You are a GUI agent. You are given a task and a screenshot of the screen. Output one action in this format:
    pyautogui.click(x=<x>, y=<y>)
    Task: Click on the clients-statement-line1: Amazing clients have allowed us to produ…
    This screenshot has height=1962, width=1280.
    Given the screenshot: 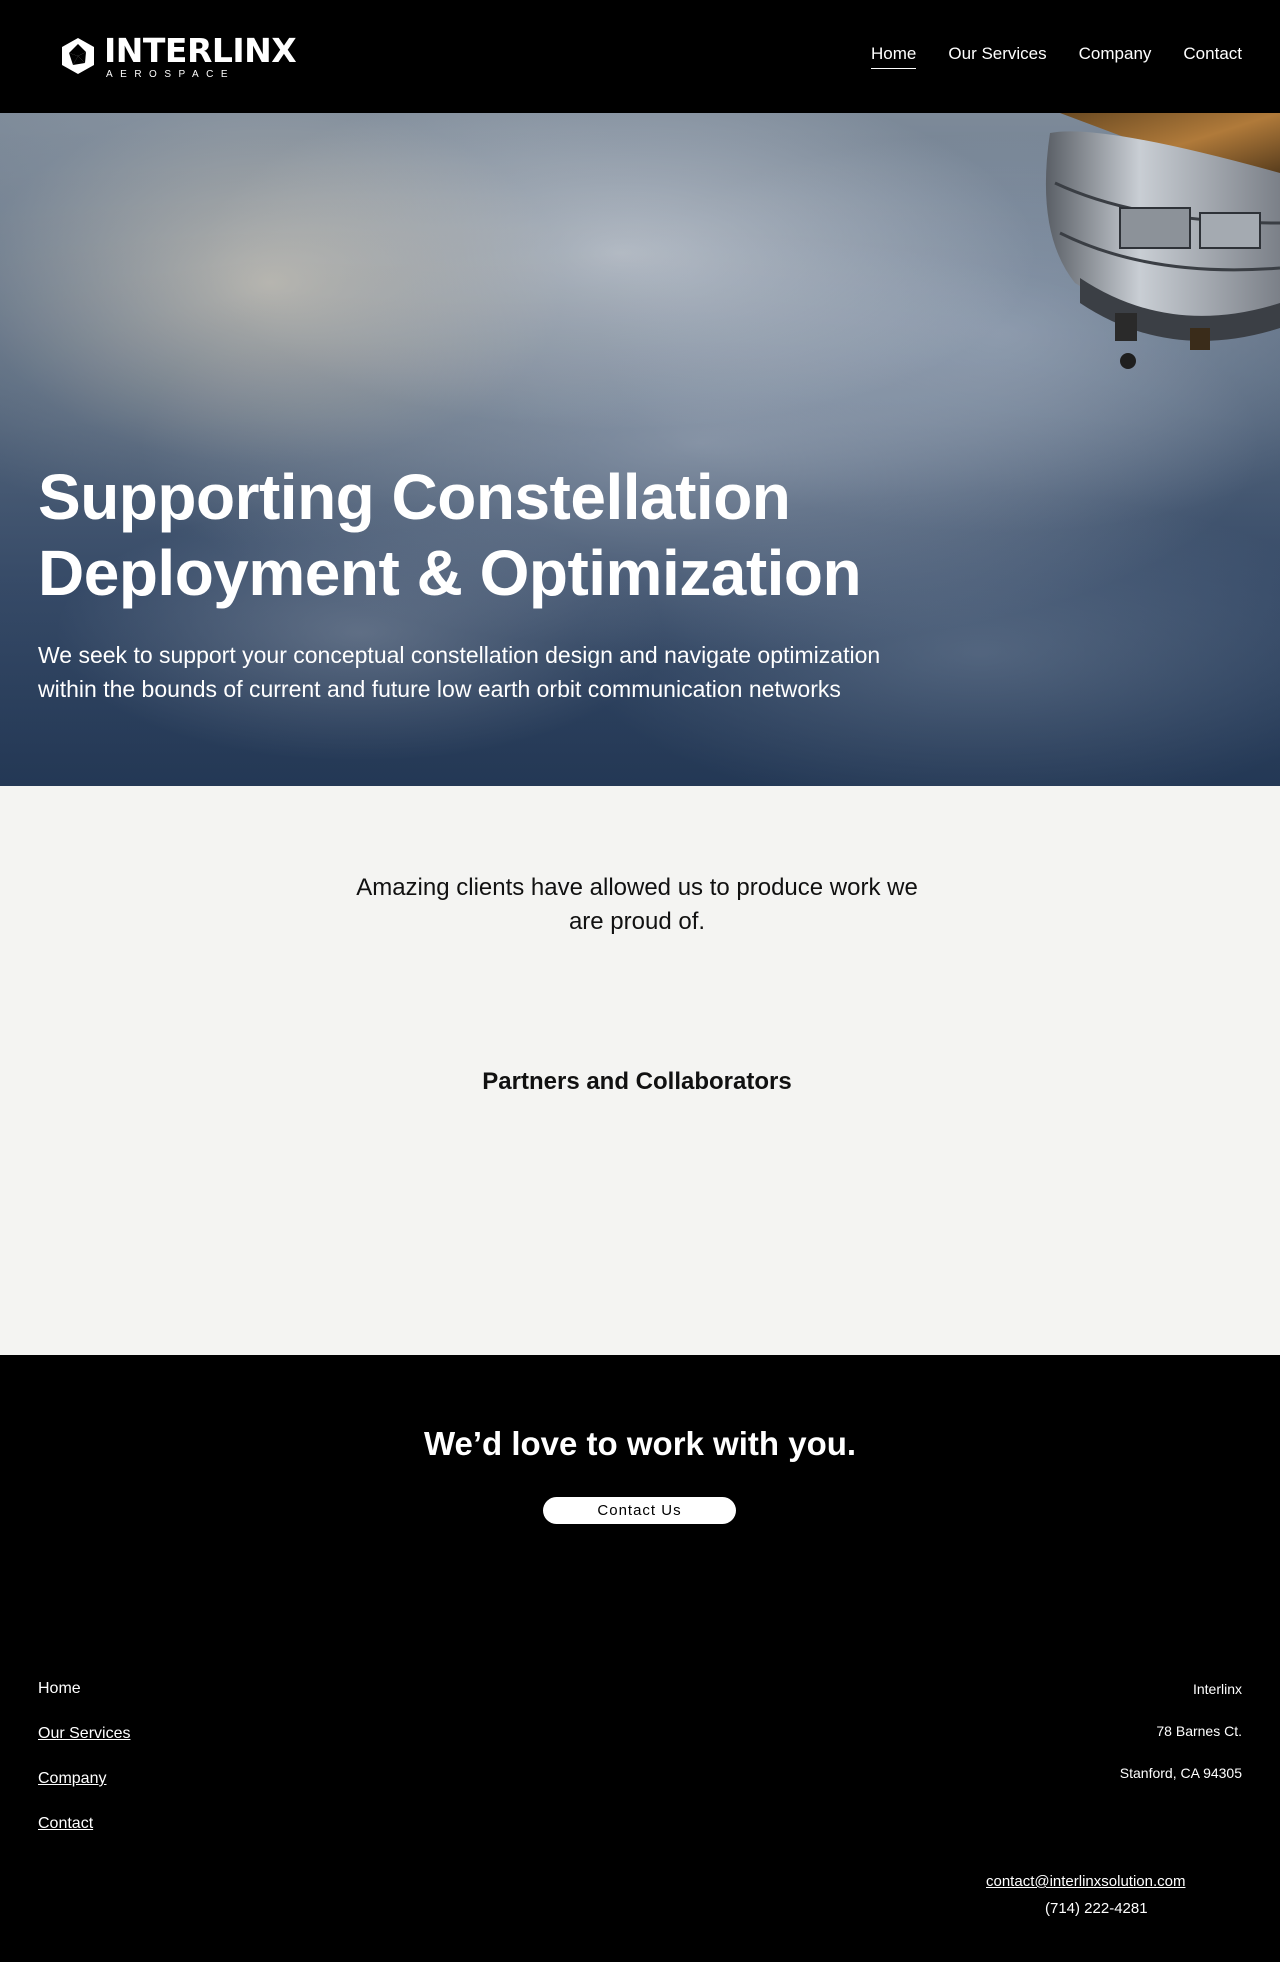 What is the action you would take?
    pyautogui.click(x=637, y=887)
    